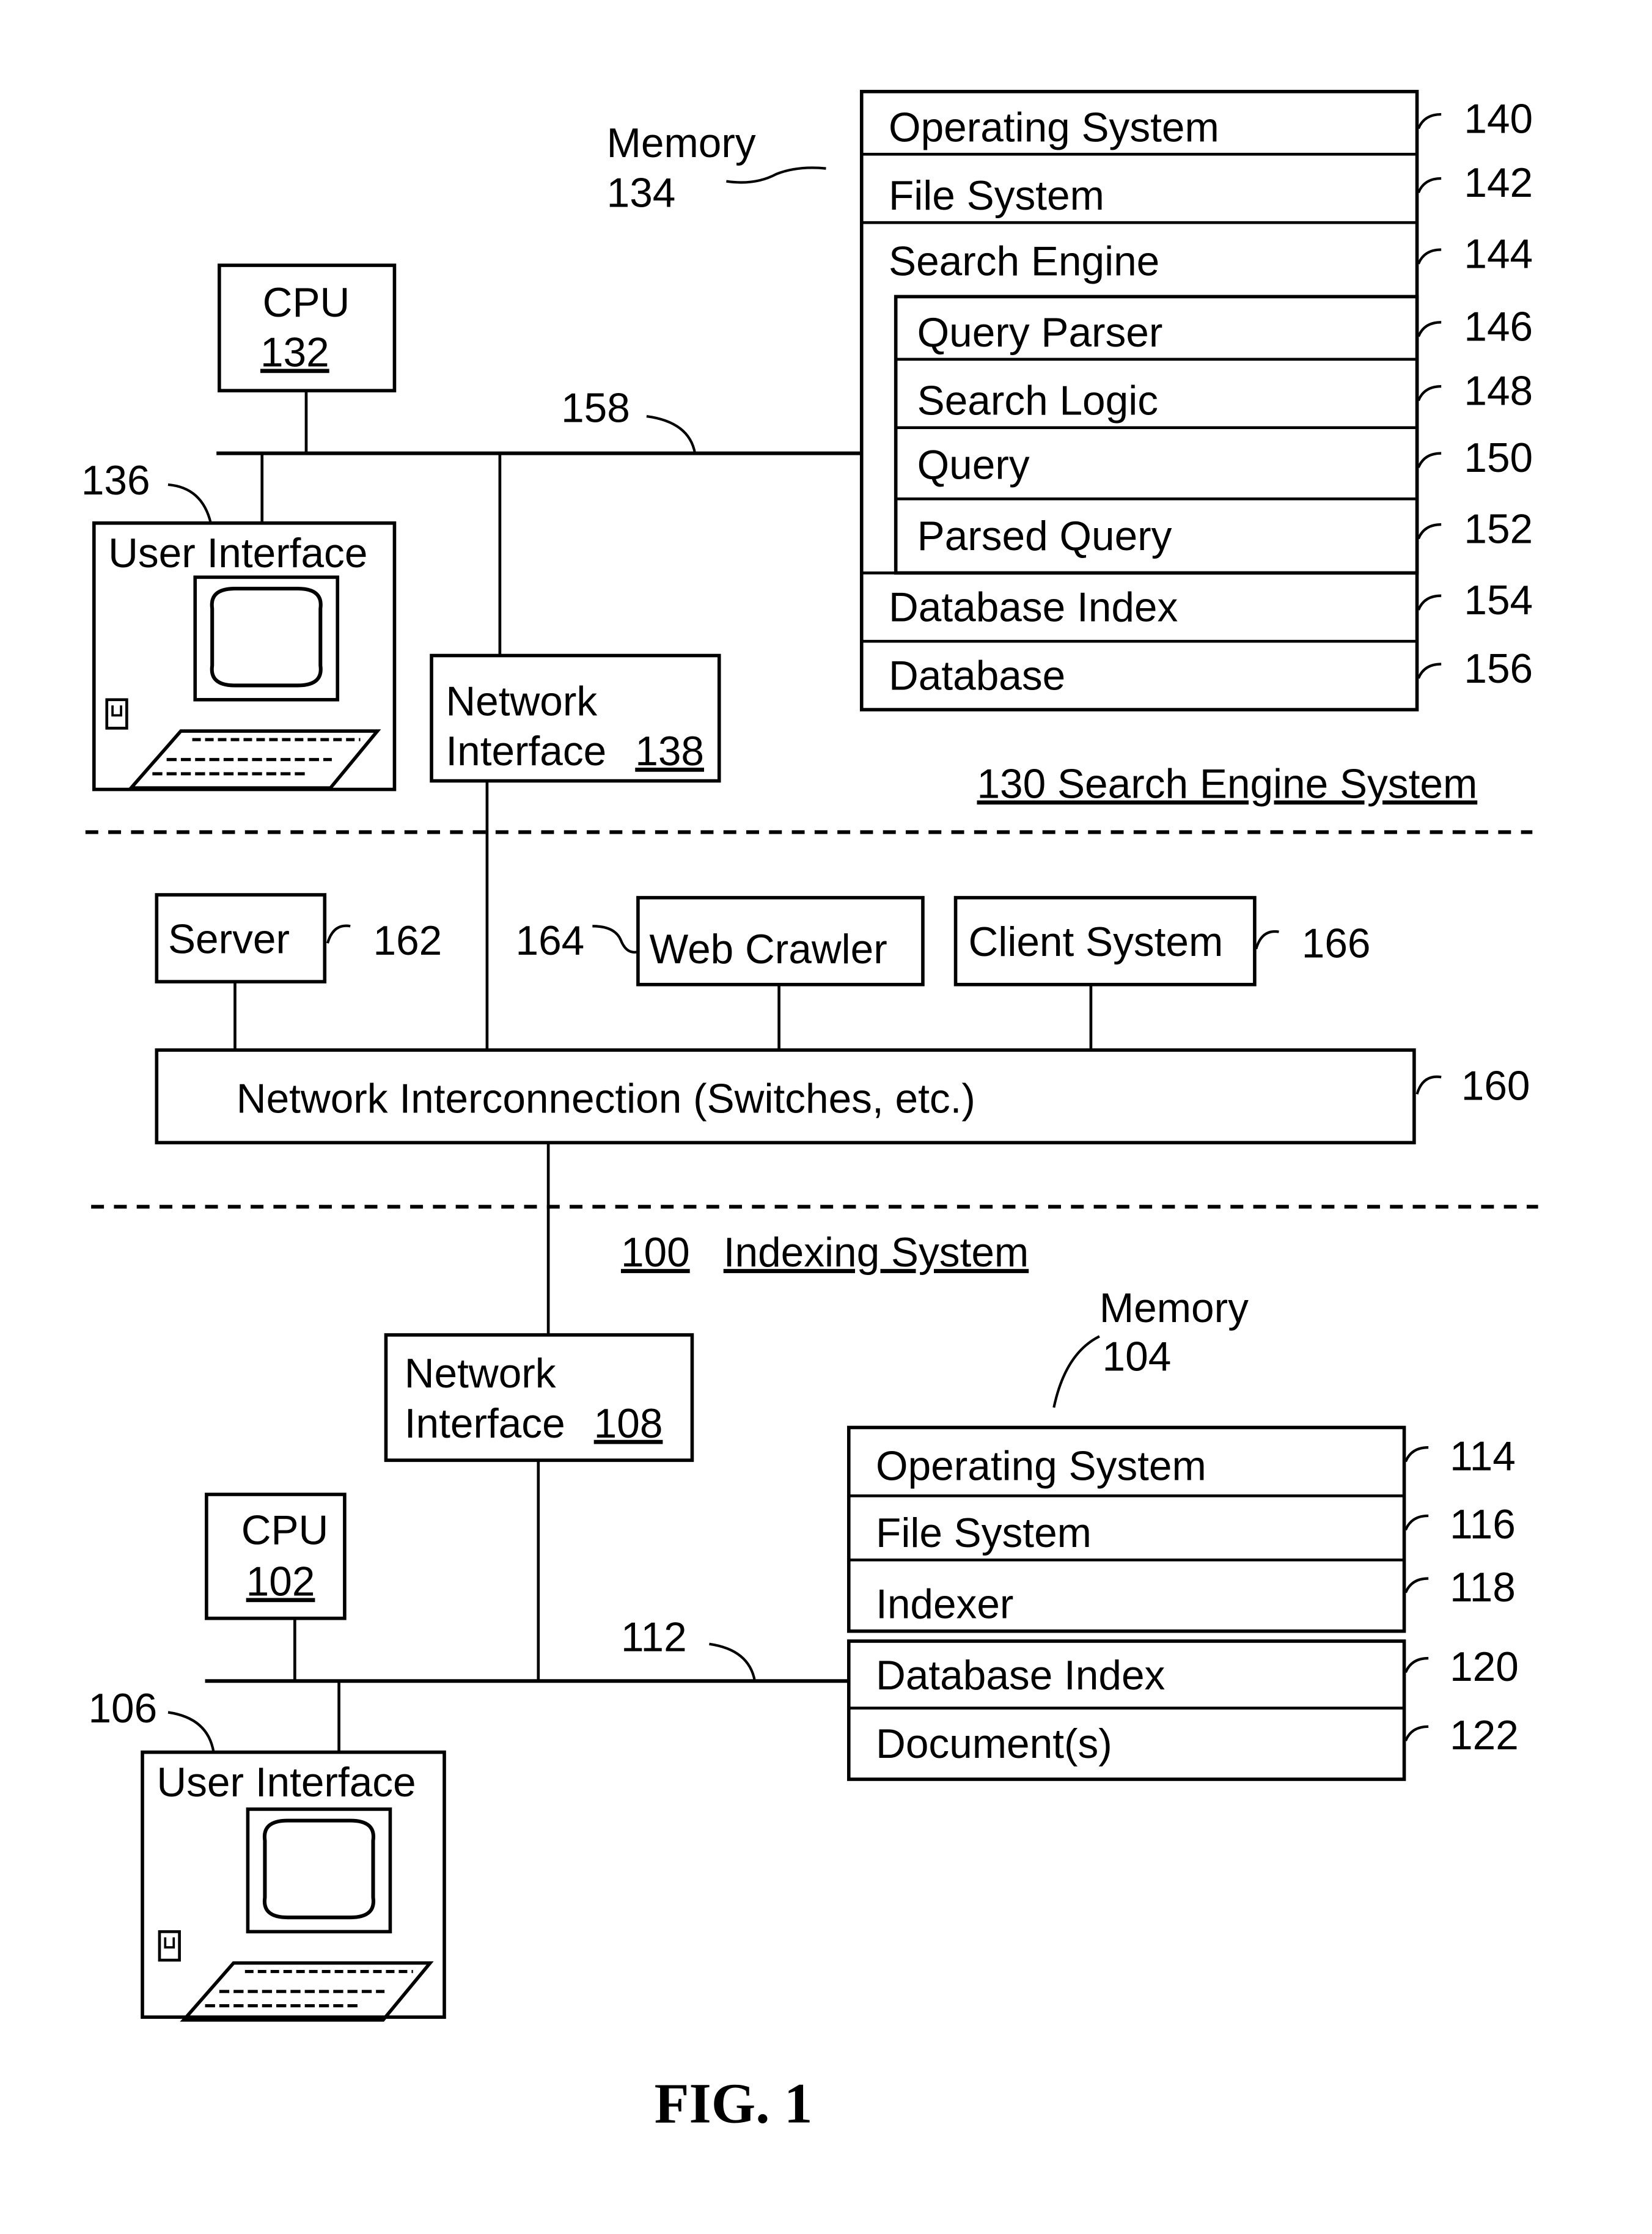  I want to click on network-interconnection-ref: 160, so click(1495, 1086).